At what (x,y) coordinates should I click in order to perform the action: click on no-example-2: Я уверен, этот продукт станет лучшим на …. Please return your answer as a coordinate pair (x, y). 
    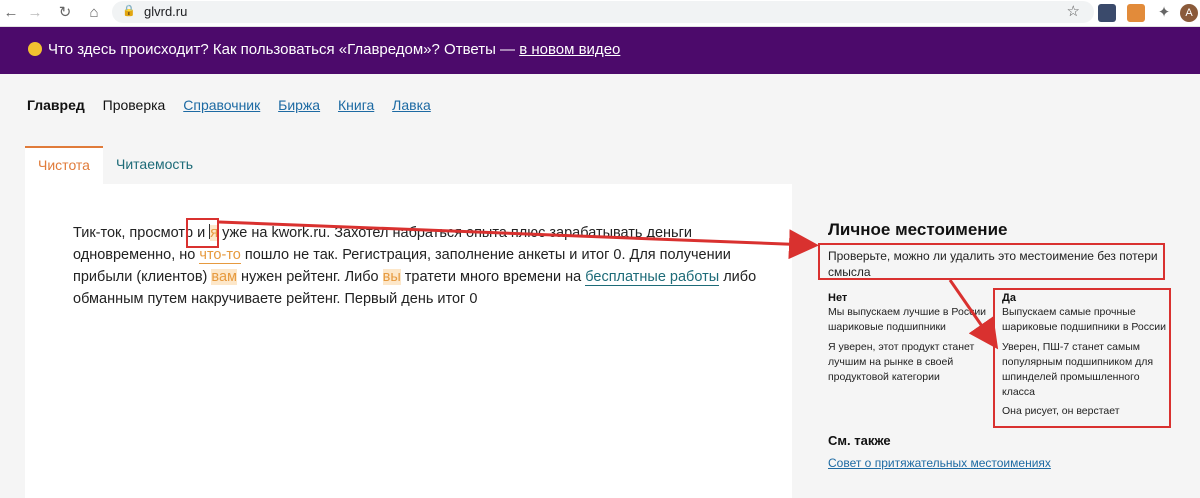
    Looking at the image, I should click on (901, 362).